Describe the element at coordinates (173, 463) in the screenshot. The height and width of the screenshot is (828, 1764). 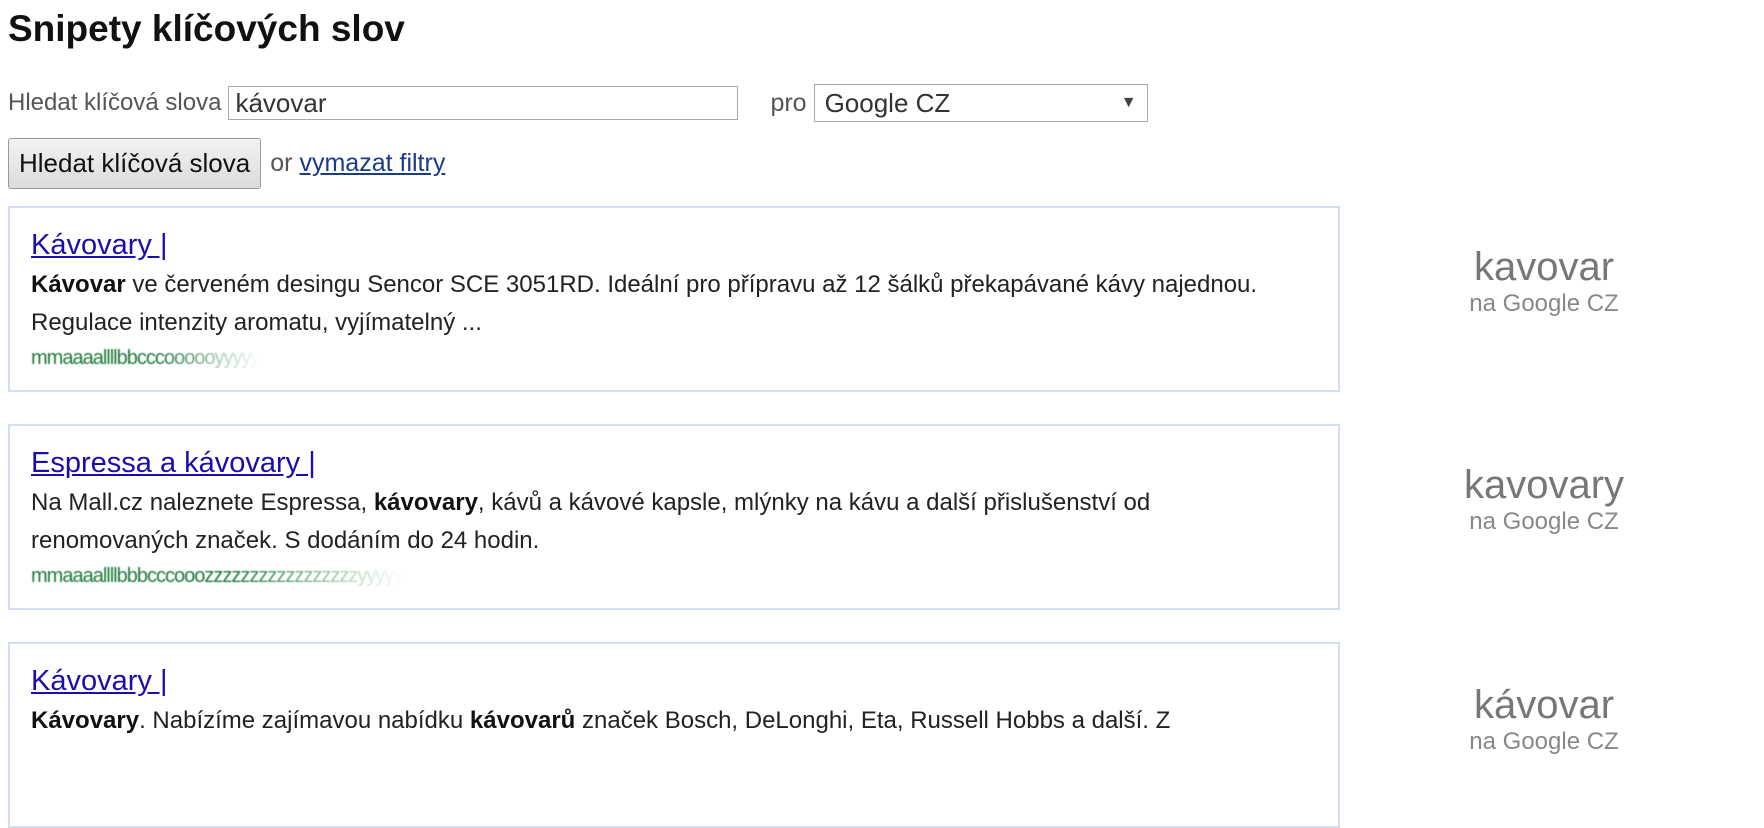
I see `result-title-link: Espressa a kávovary |` at that location.